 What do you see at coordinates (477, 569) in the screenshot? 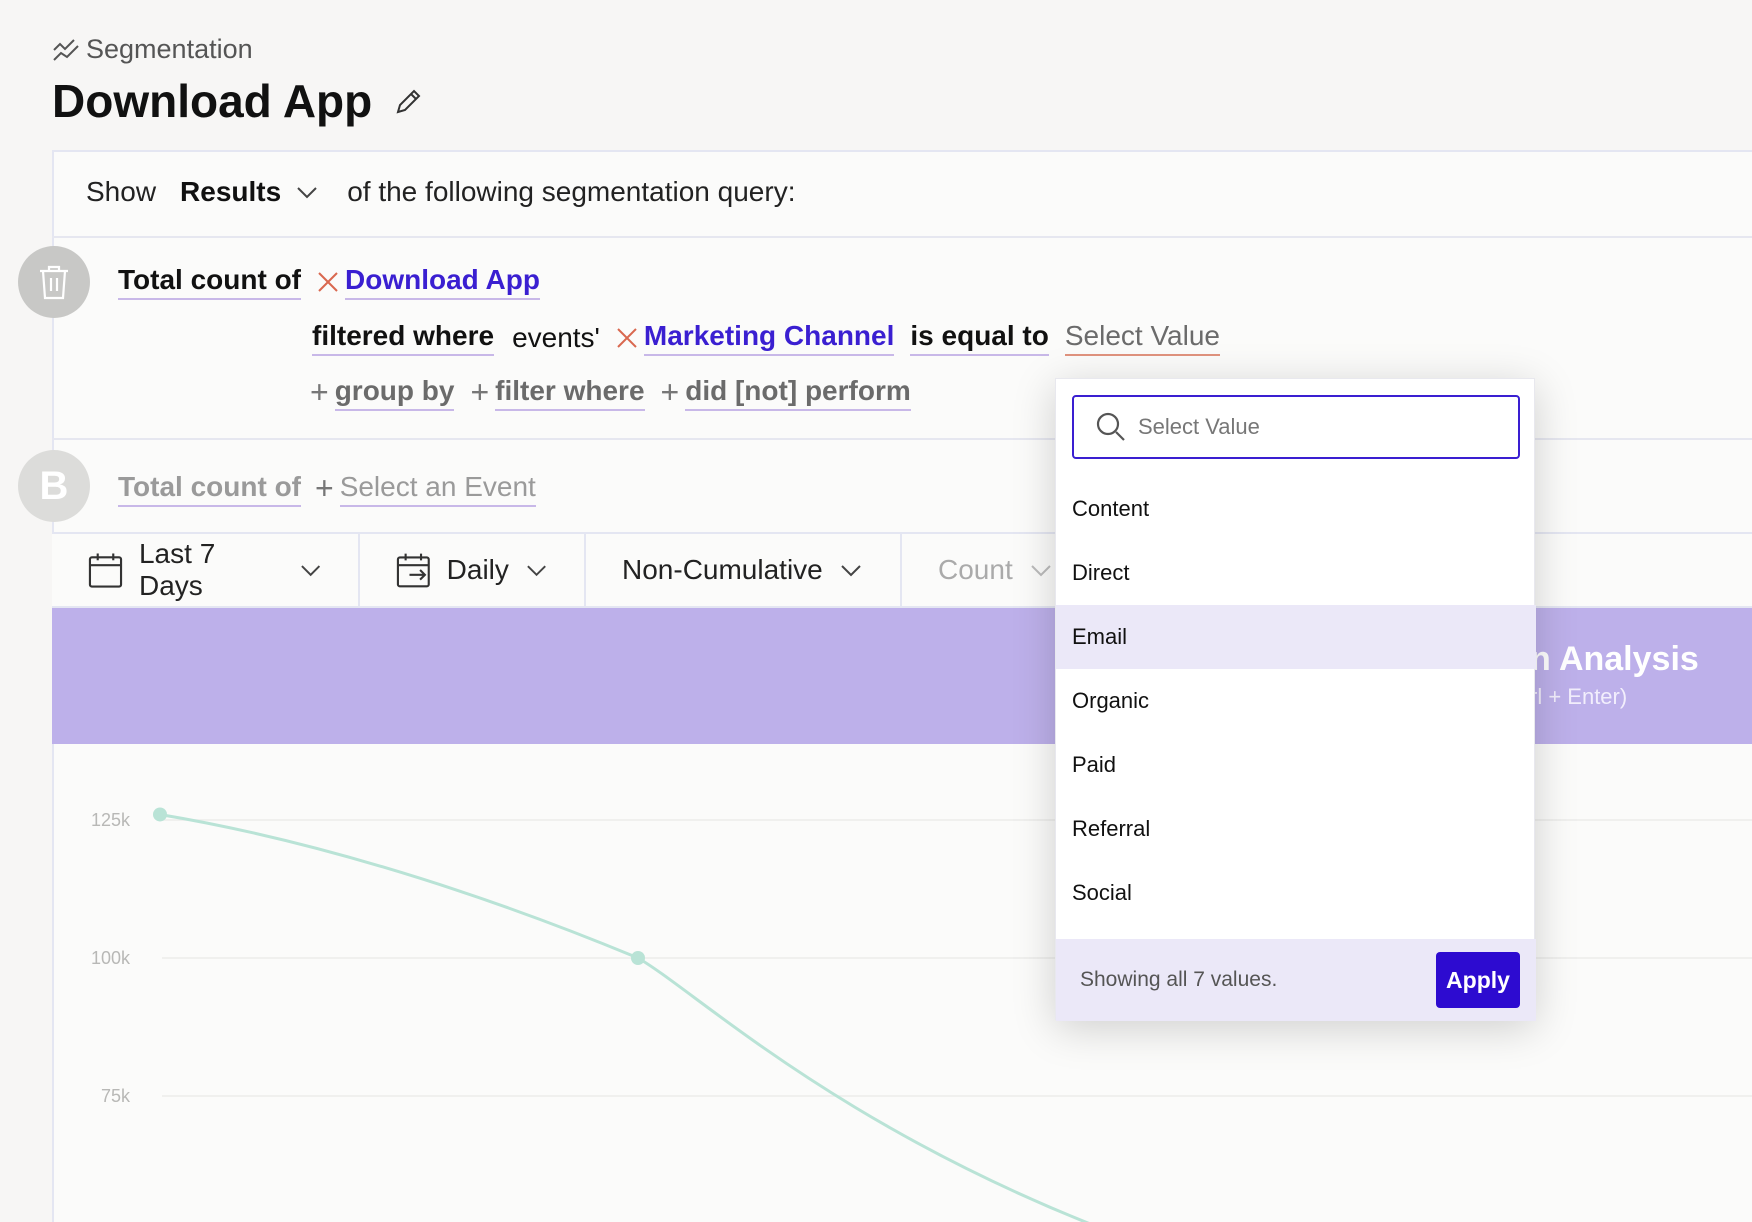
I see `interval-label: Daily` at bounding box center [477, 569].